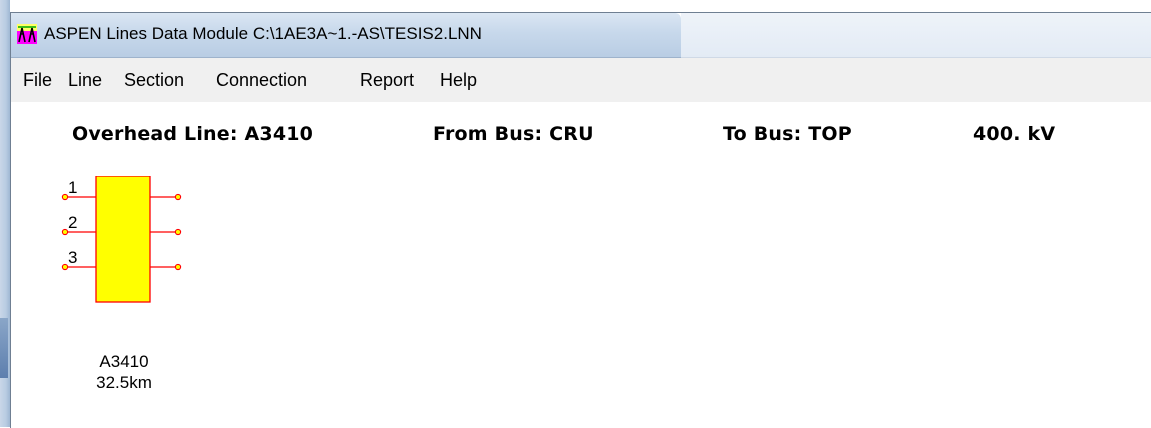  What do you see at coordinates (387, 80) in the screenshot?
I see `menu-report: Report` at bounding box center [387, 80].